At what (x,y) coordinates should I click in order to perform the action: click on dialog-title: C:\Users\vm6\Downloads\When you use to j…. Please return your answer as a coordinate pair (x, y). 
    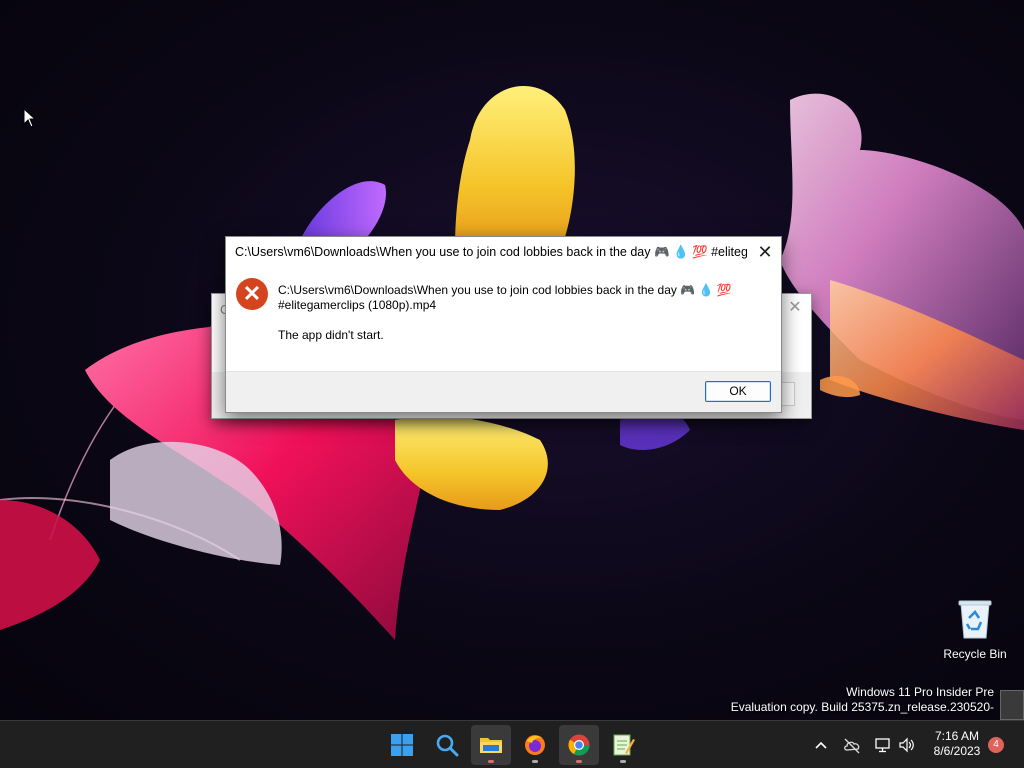
    Looking at the image, I should click on (491, 252).